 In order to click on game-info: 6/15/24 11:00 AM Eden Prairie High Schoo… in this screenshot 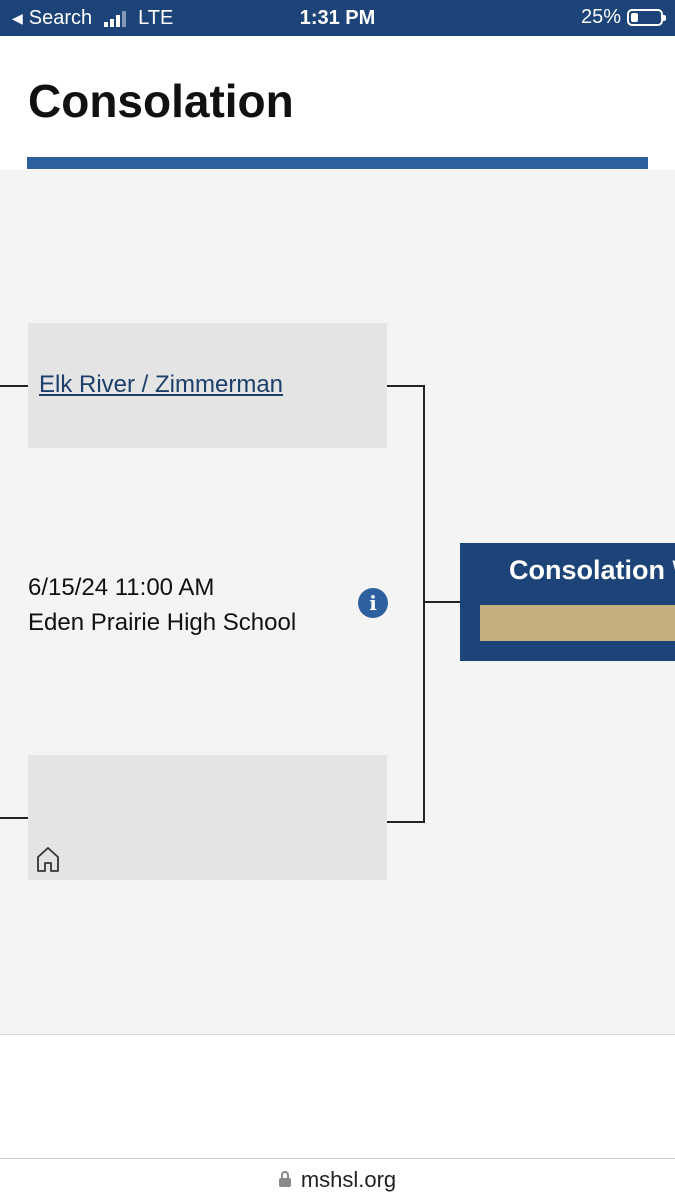, I will do `click(162, 605)`.